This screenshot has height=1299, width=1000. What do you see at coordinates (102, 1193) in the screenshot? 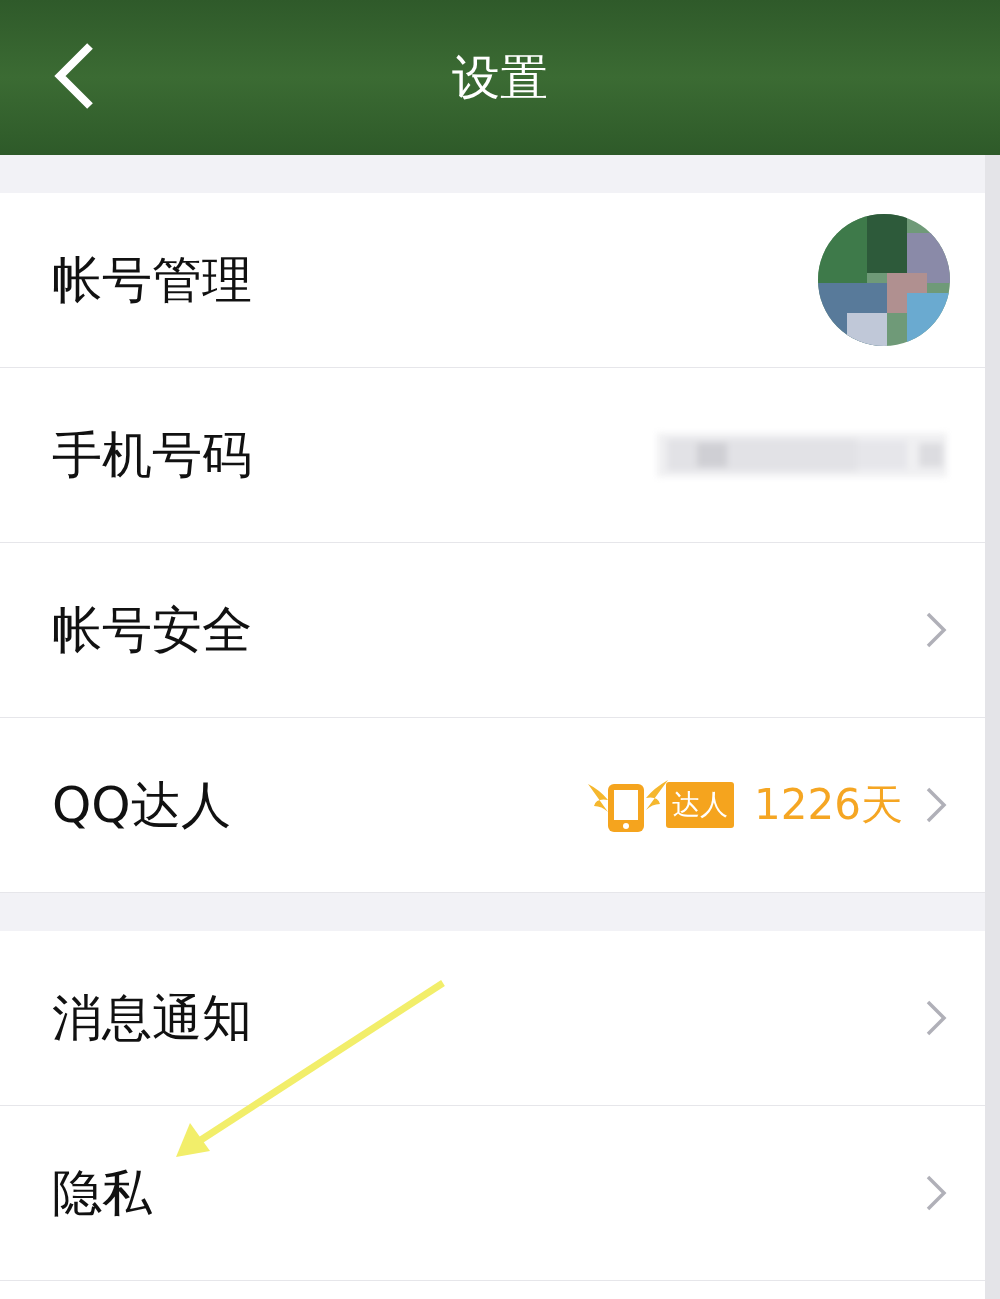
I see `row-label: 隐私` at bounding box center [102, 1193].